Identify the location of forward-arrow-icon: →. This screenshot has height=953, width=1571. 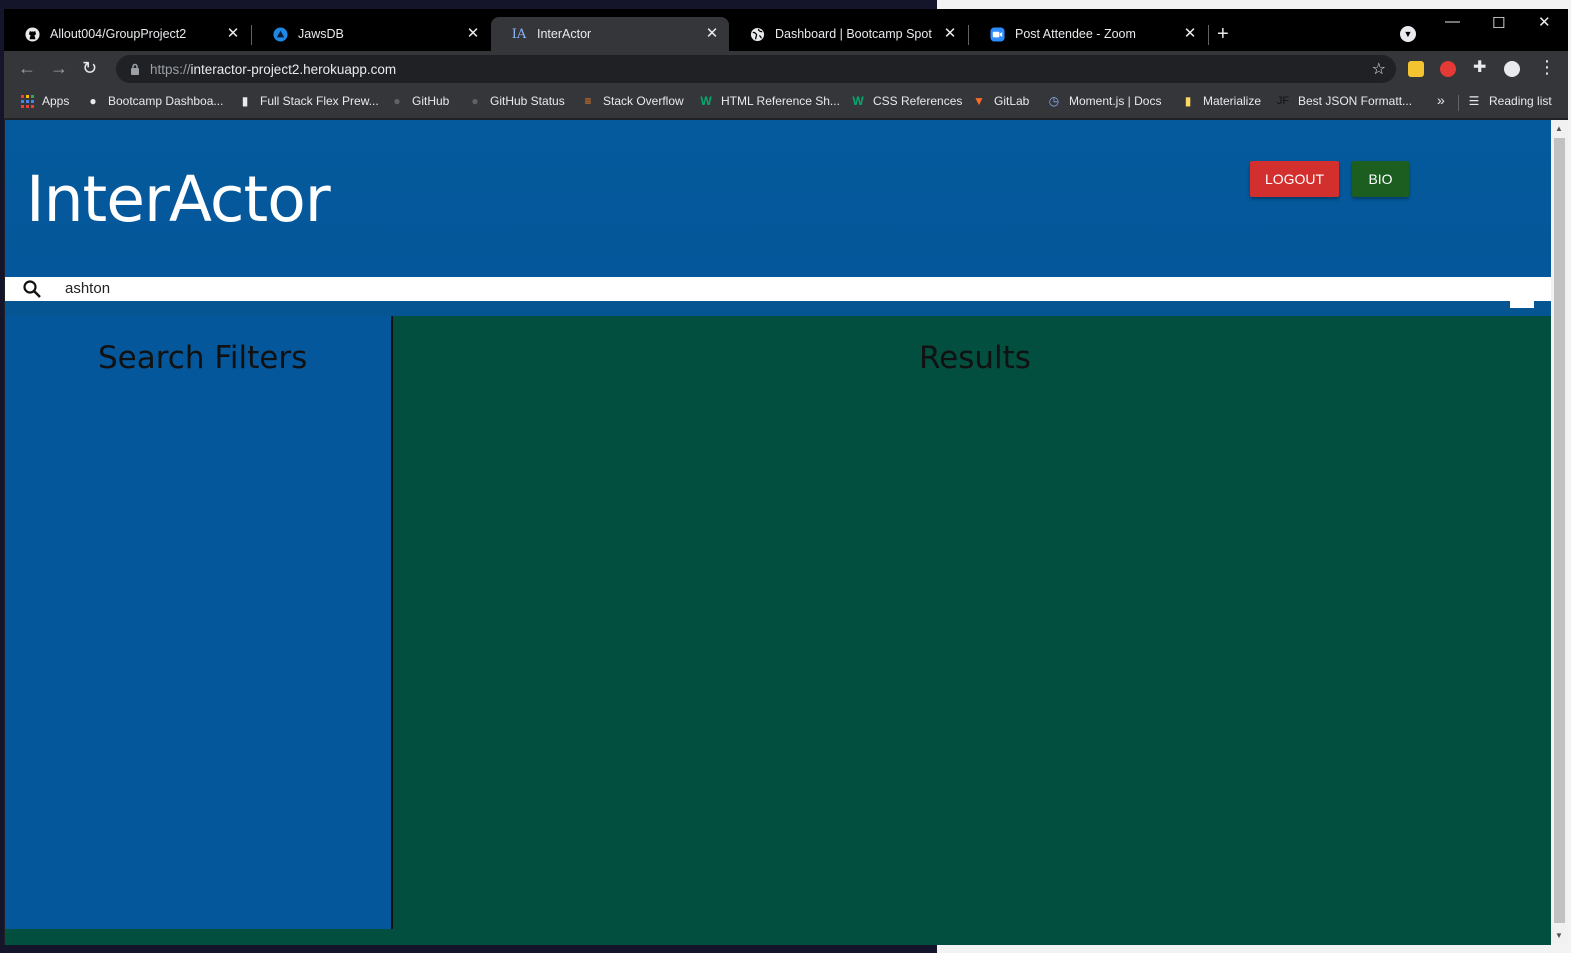
(59, 68).